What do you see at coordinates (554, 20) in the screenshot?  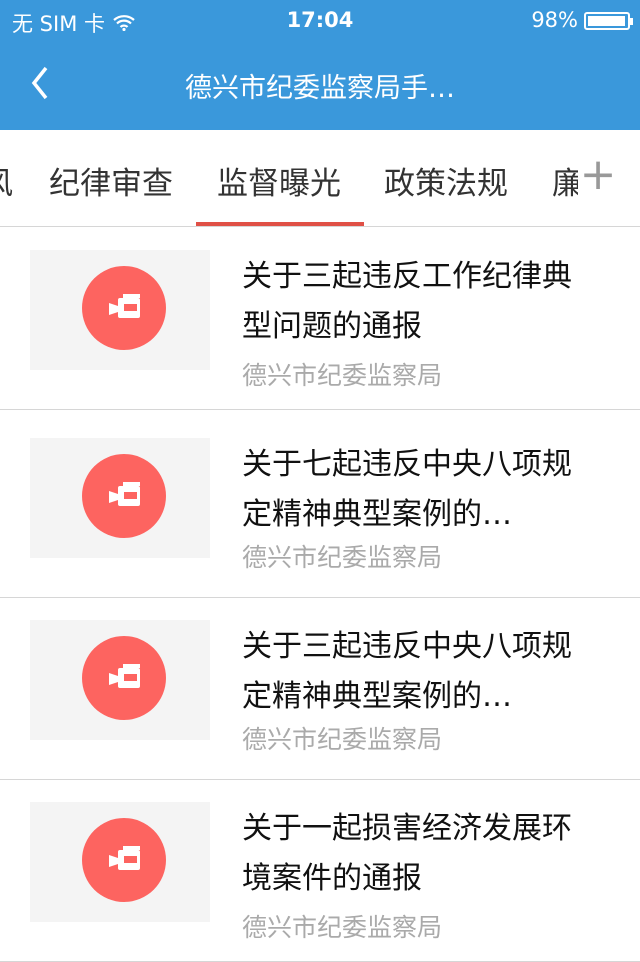 I see `battery-percent: 98%` at bounding box center [554, 20].